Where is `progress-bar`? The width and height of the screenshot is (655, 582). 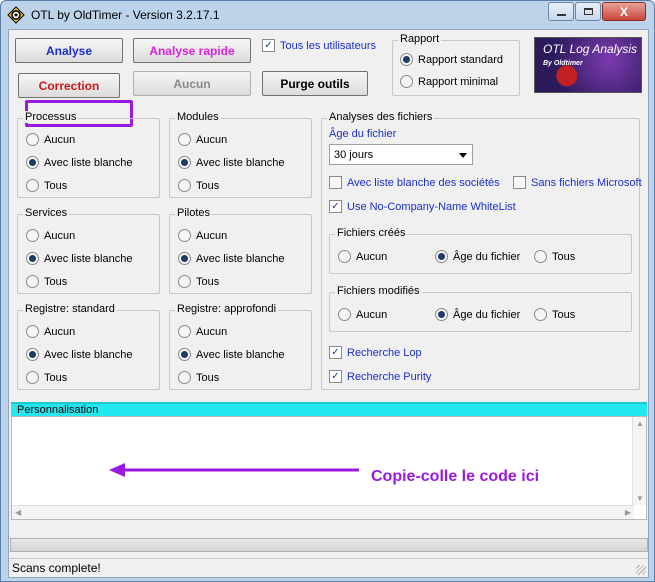
progress-bar is located at coordinates (329, 545).